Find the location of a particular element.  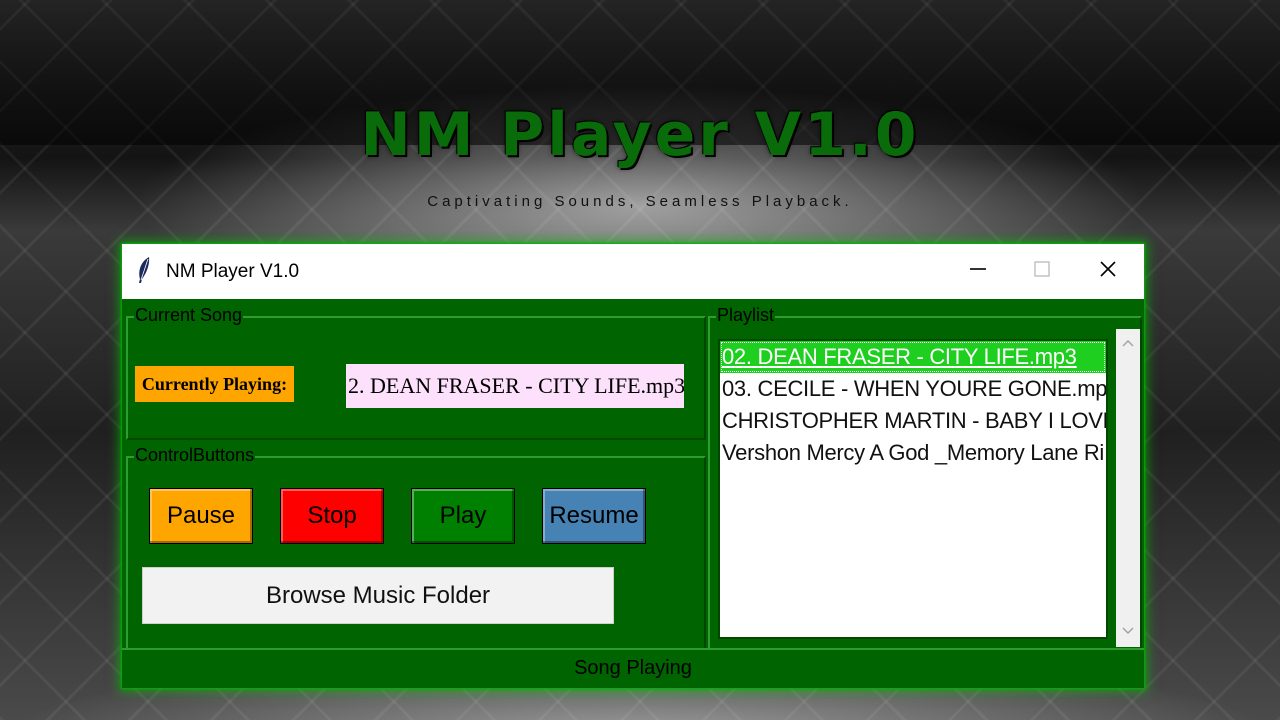

playlist-group-label: Playlist is located at coordinates (746, 315).